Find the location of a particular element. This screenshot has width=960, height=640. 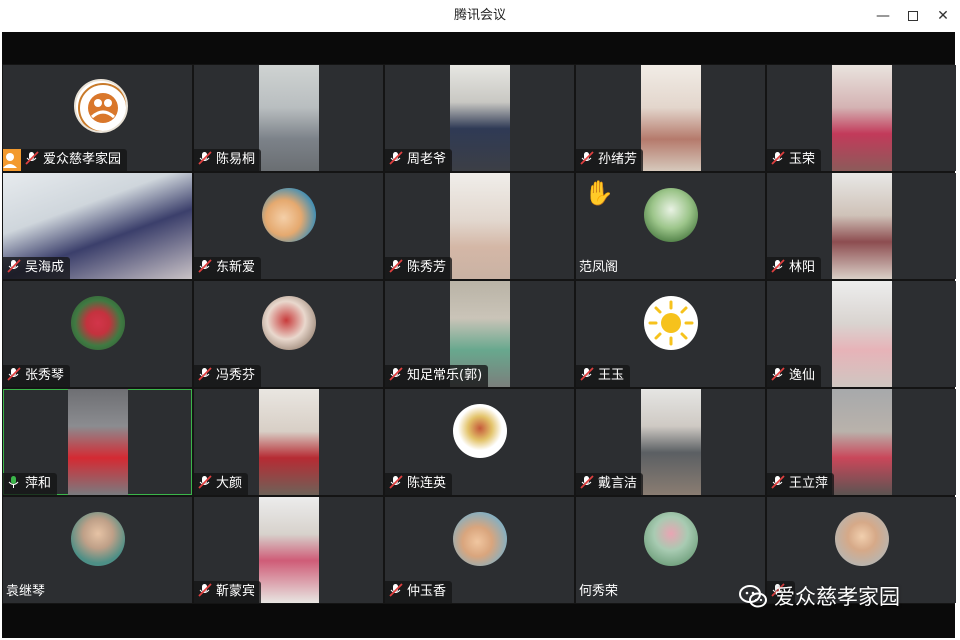

top-toolbar-band is located at coordinates (478, 48).